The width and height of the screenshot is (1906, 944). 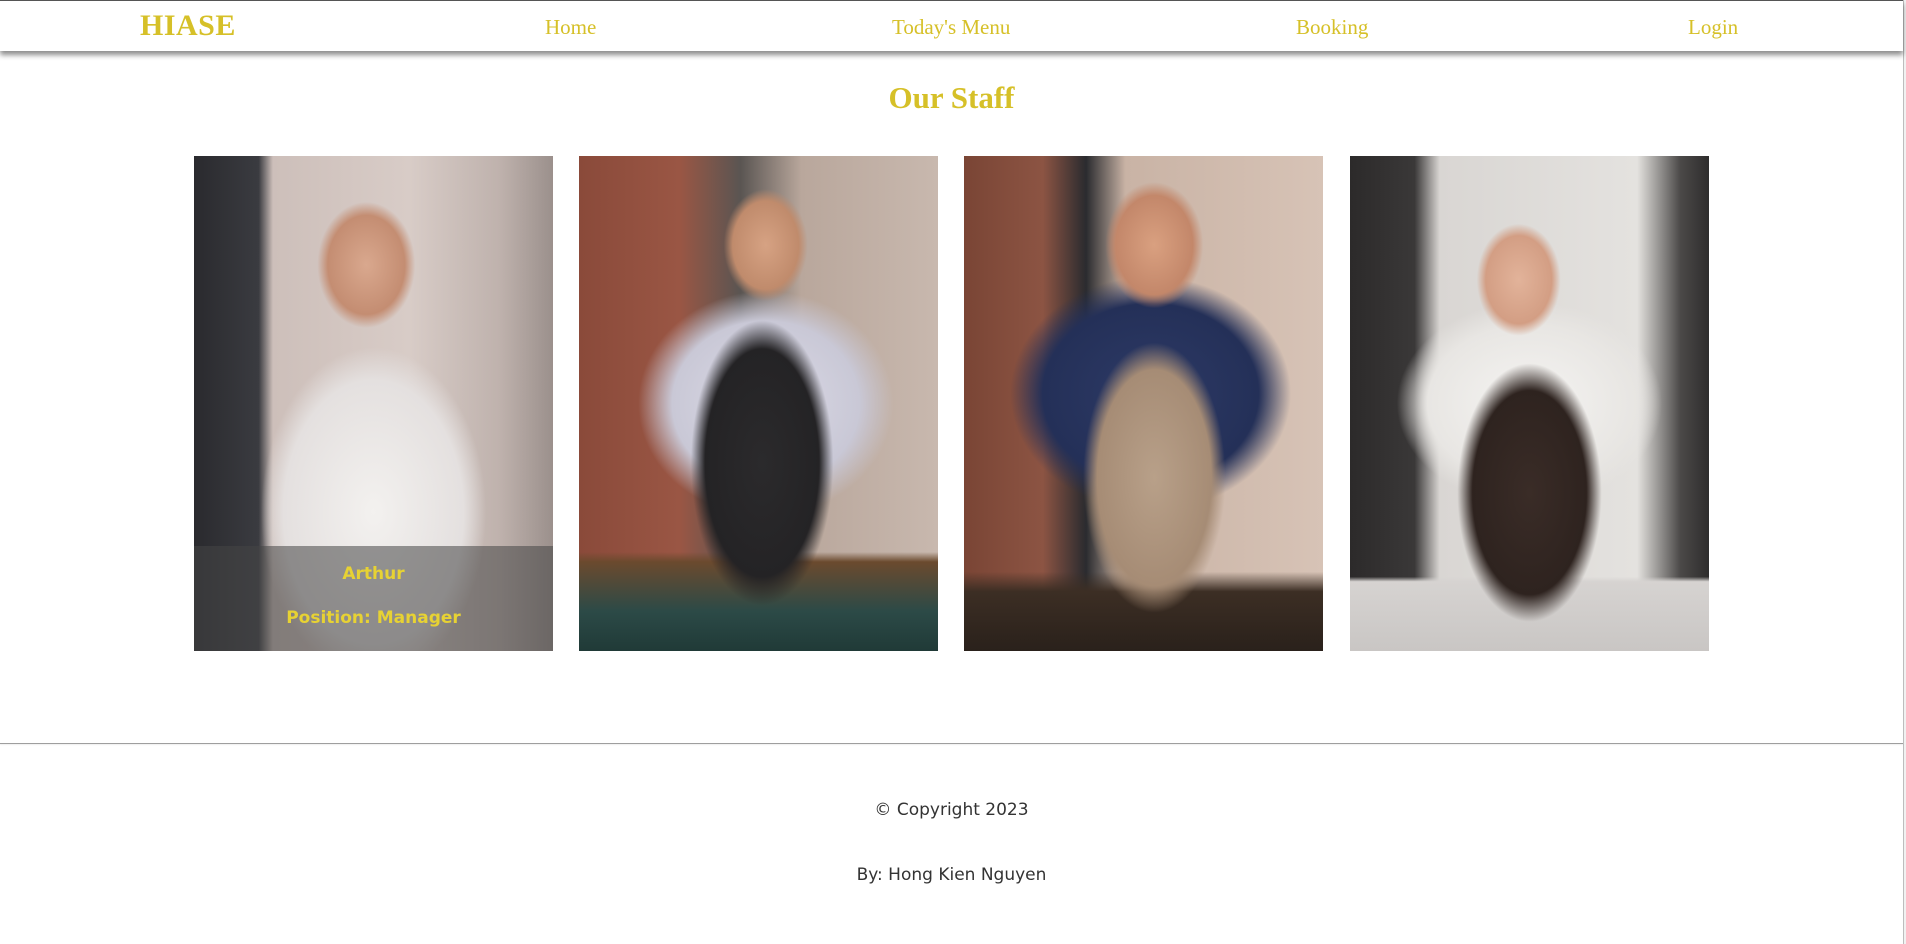 What do you see at coordinates (1713, 27) in the screenshot?
I see `nav-link-login: Login` at bounding box center [1713, 27].